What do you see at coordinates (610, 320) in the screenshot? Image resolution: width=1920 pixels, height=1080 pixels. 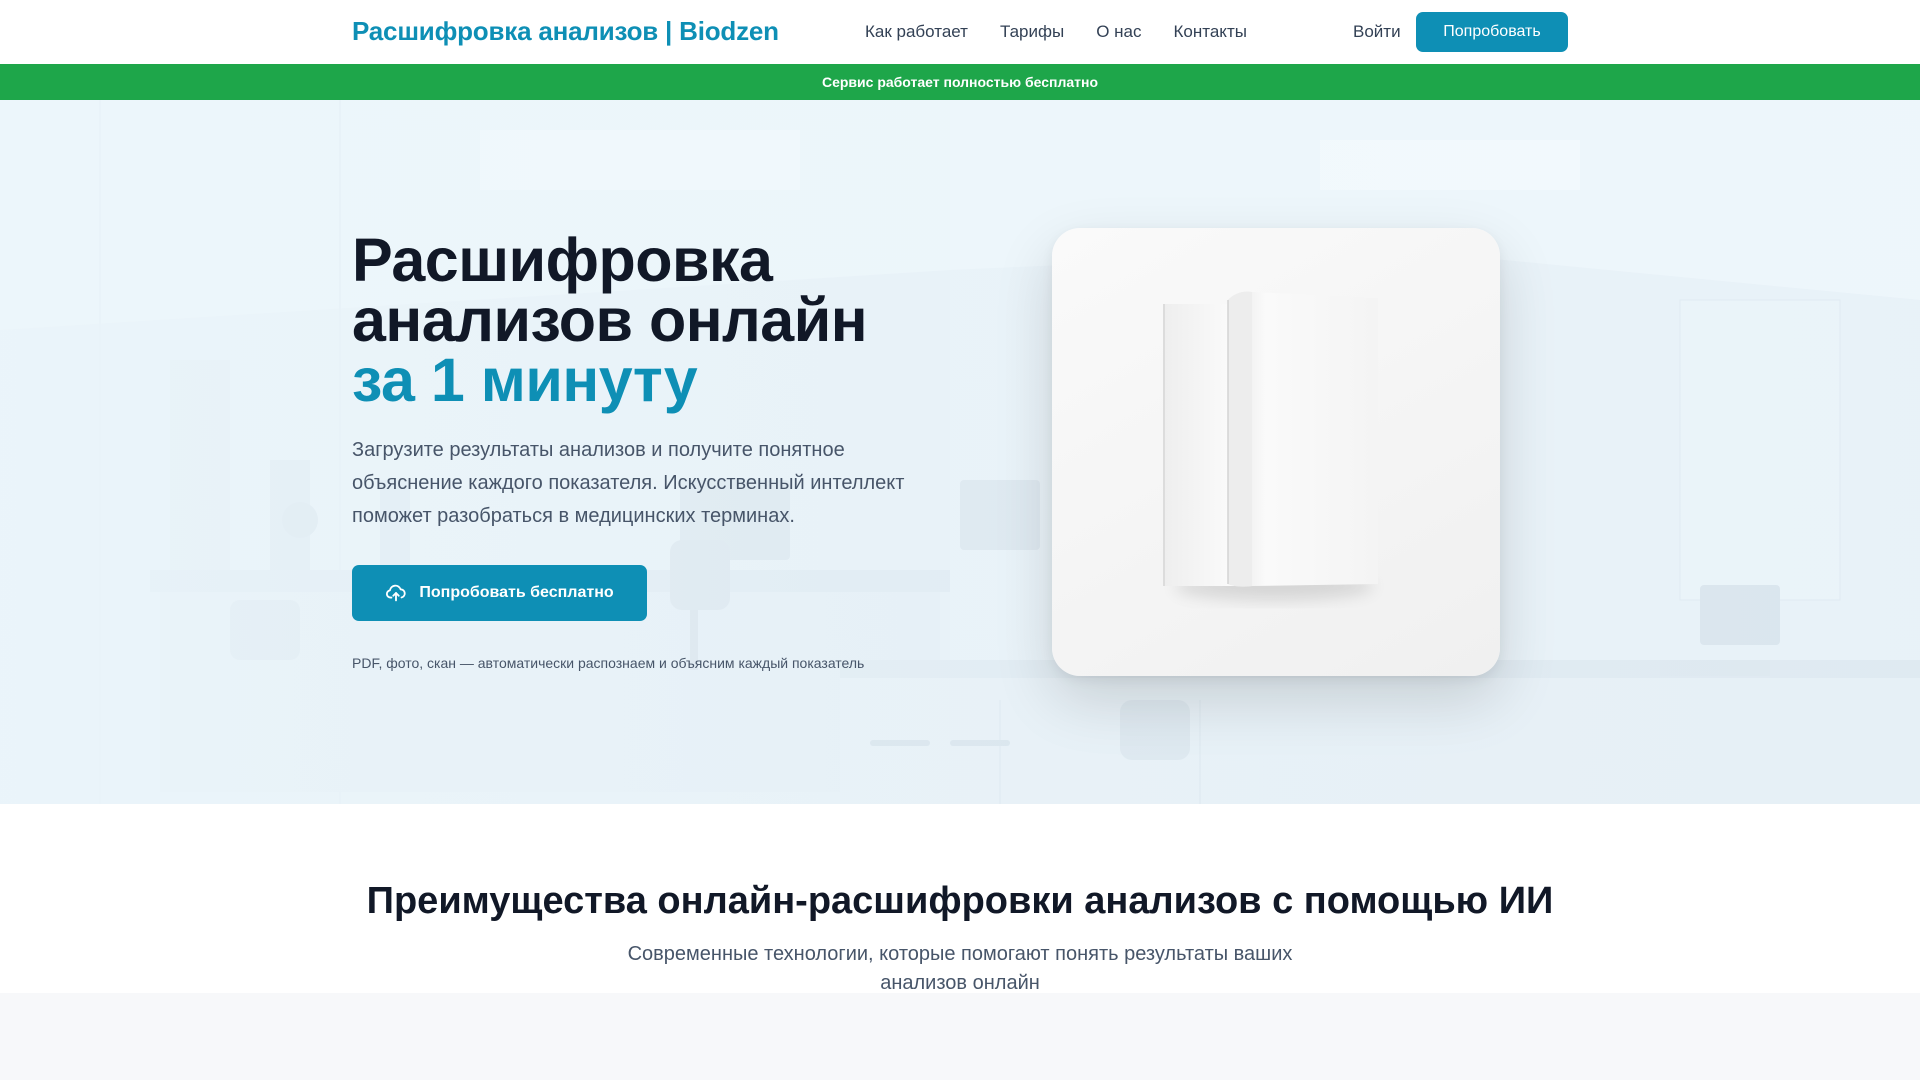 I see `hero-title-line-2: анализов онлайн` at bounding box center [610, 320].